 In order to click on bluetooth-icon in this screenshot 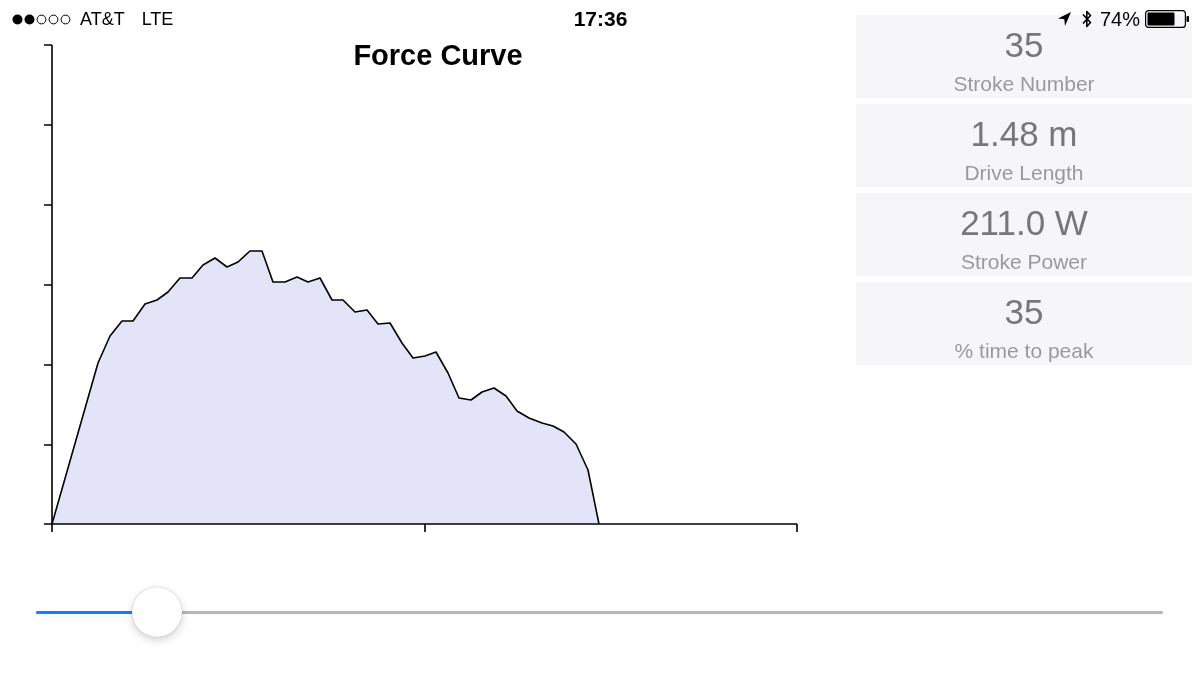, I will do `click(1086, 19)`.